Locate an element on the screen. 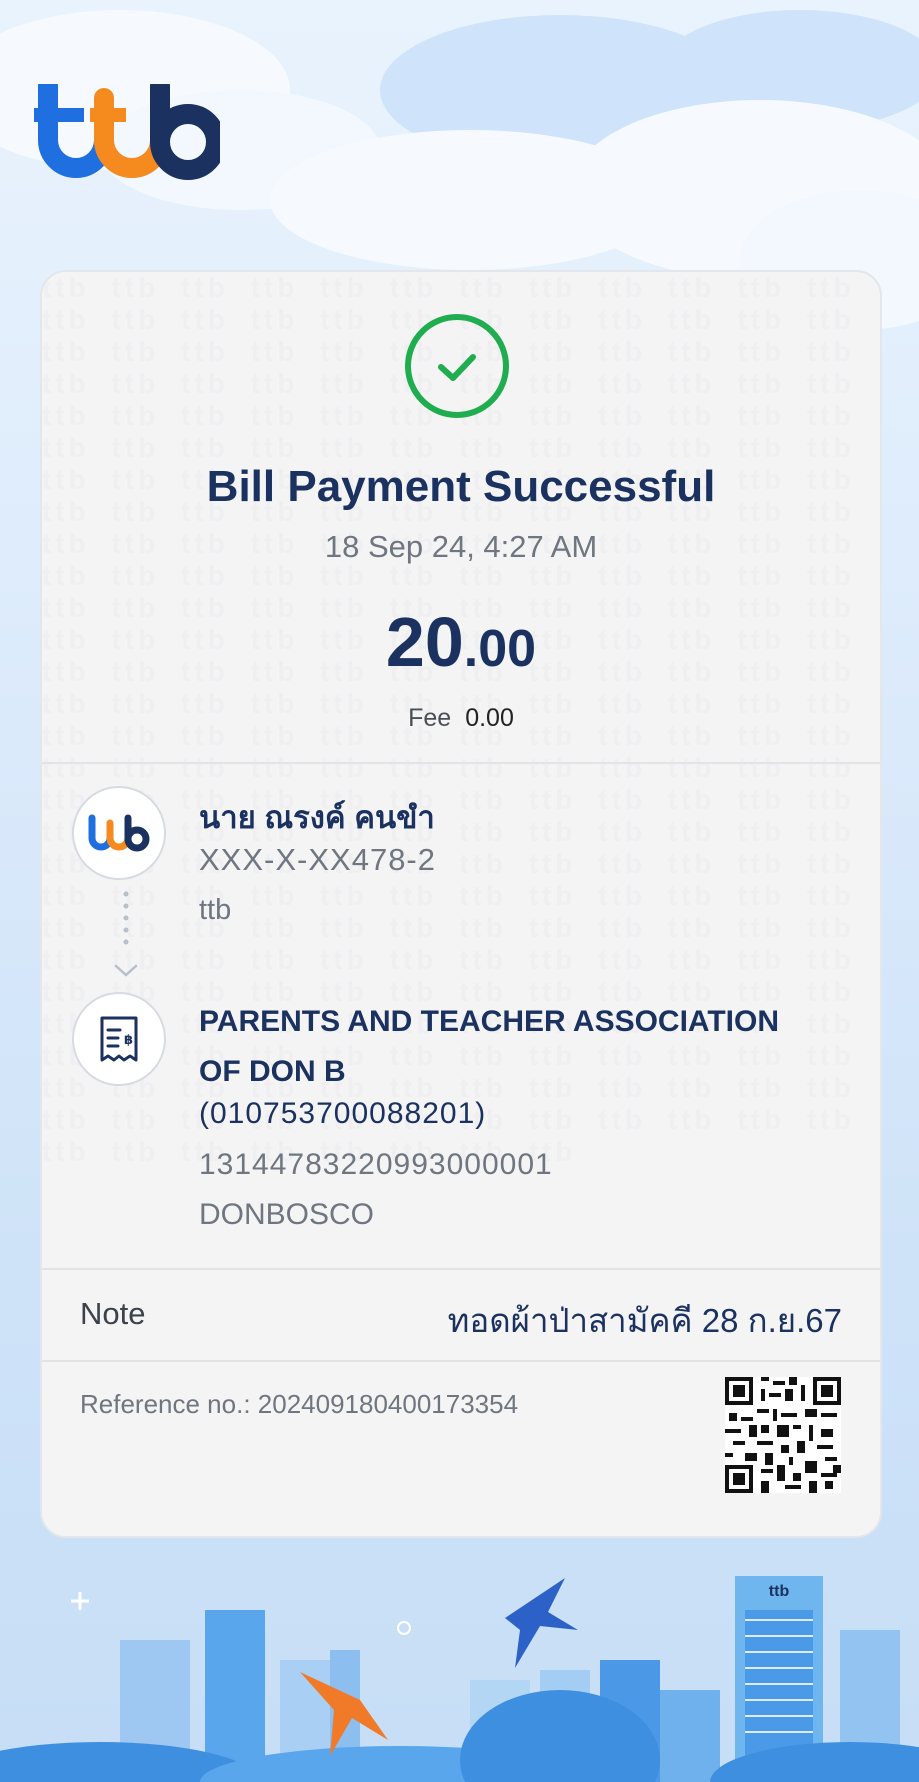 The height and width of the screenshot is (1782, 919). reference-number: Reference no.: 2024091804001733​54 is located at coordinates (299, 1404).